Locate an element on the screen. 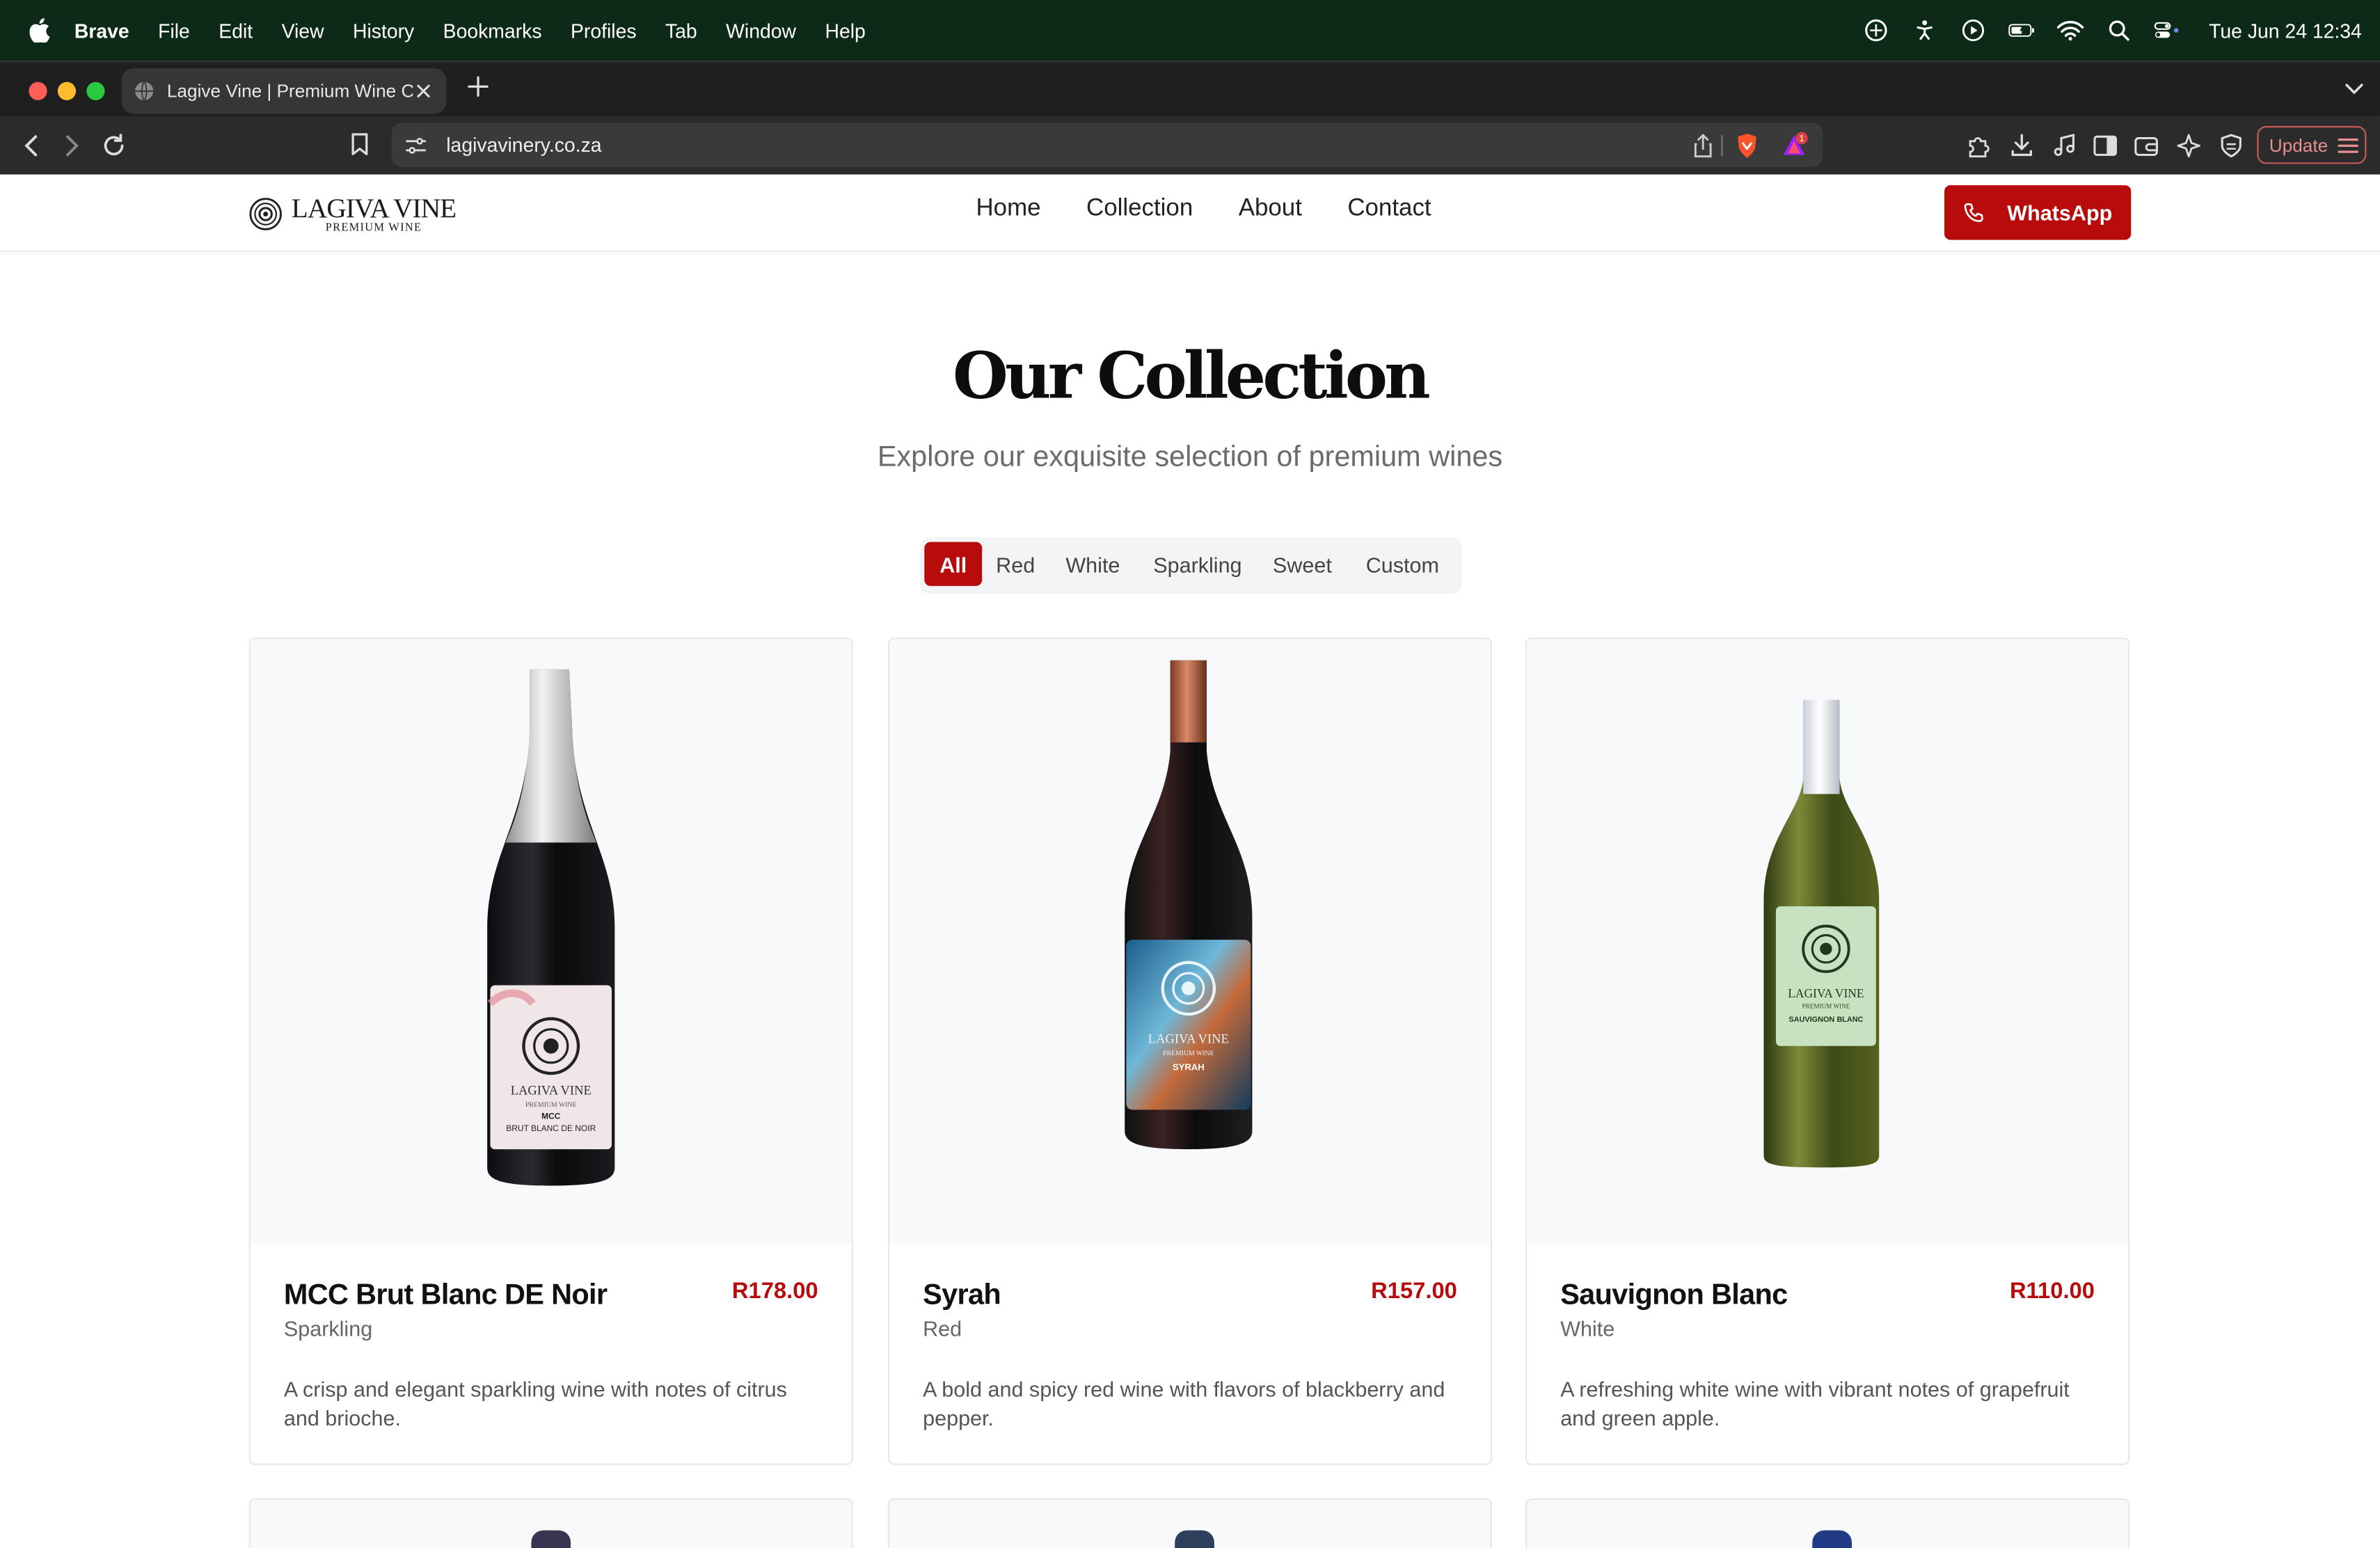 The image size is (2380, 1548). product-name: Syrah is located at coordinates (962, 1296).